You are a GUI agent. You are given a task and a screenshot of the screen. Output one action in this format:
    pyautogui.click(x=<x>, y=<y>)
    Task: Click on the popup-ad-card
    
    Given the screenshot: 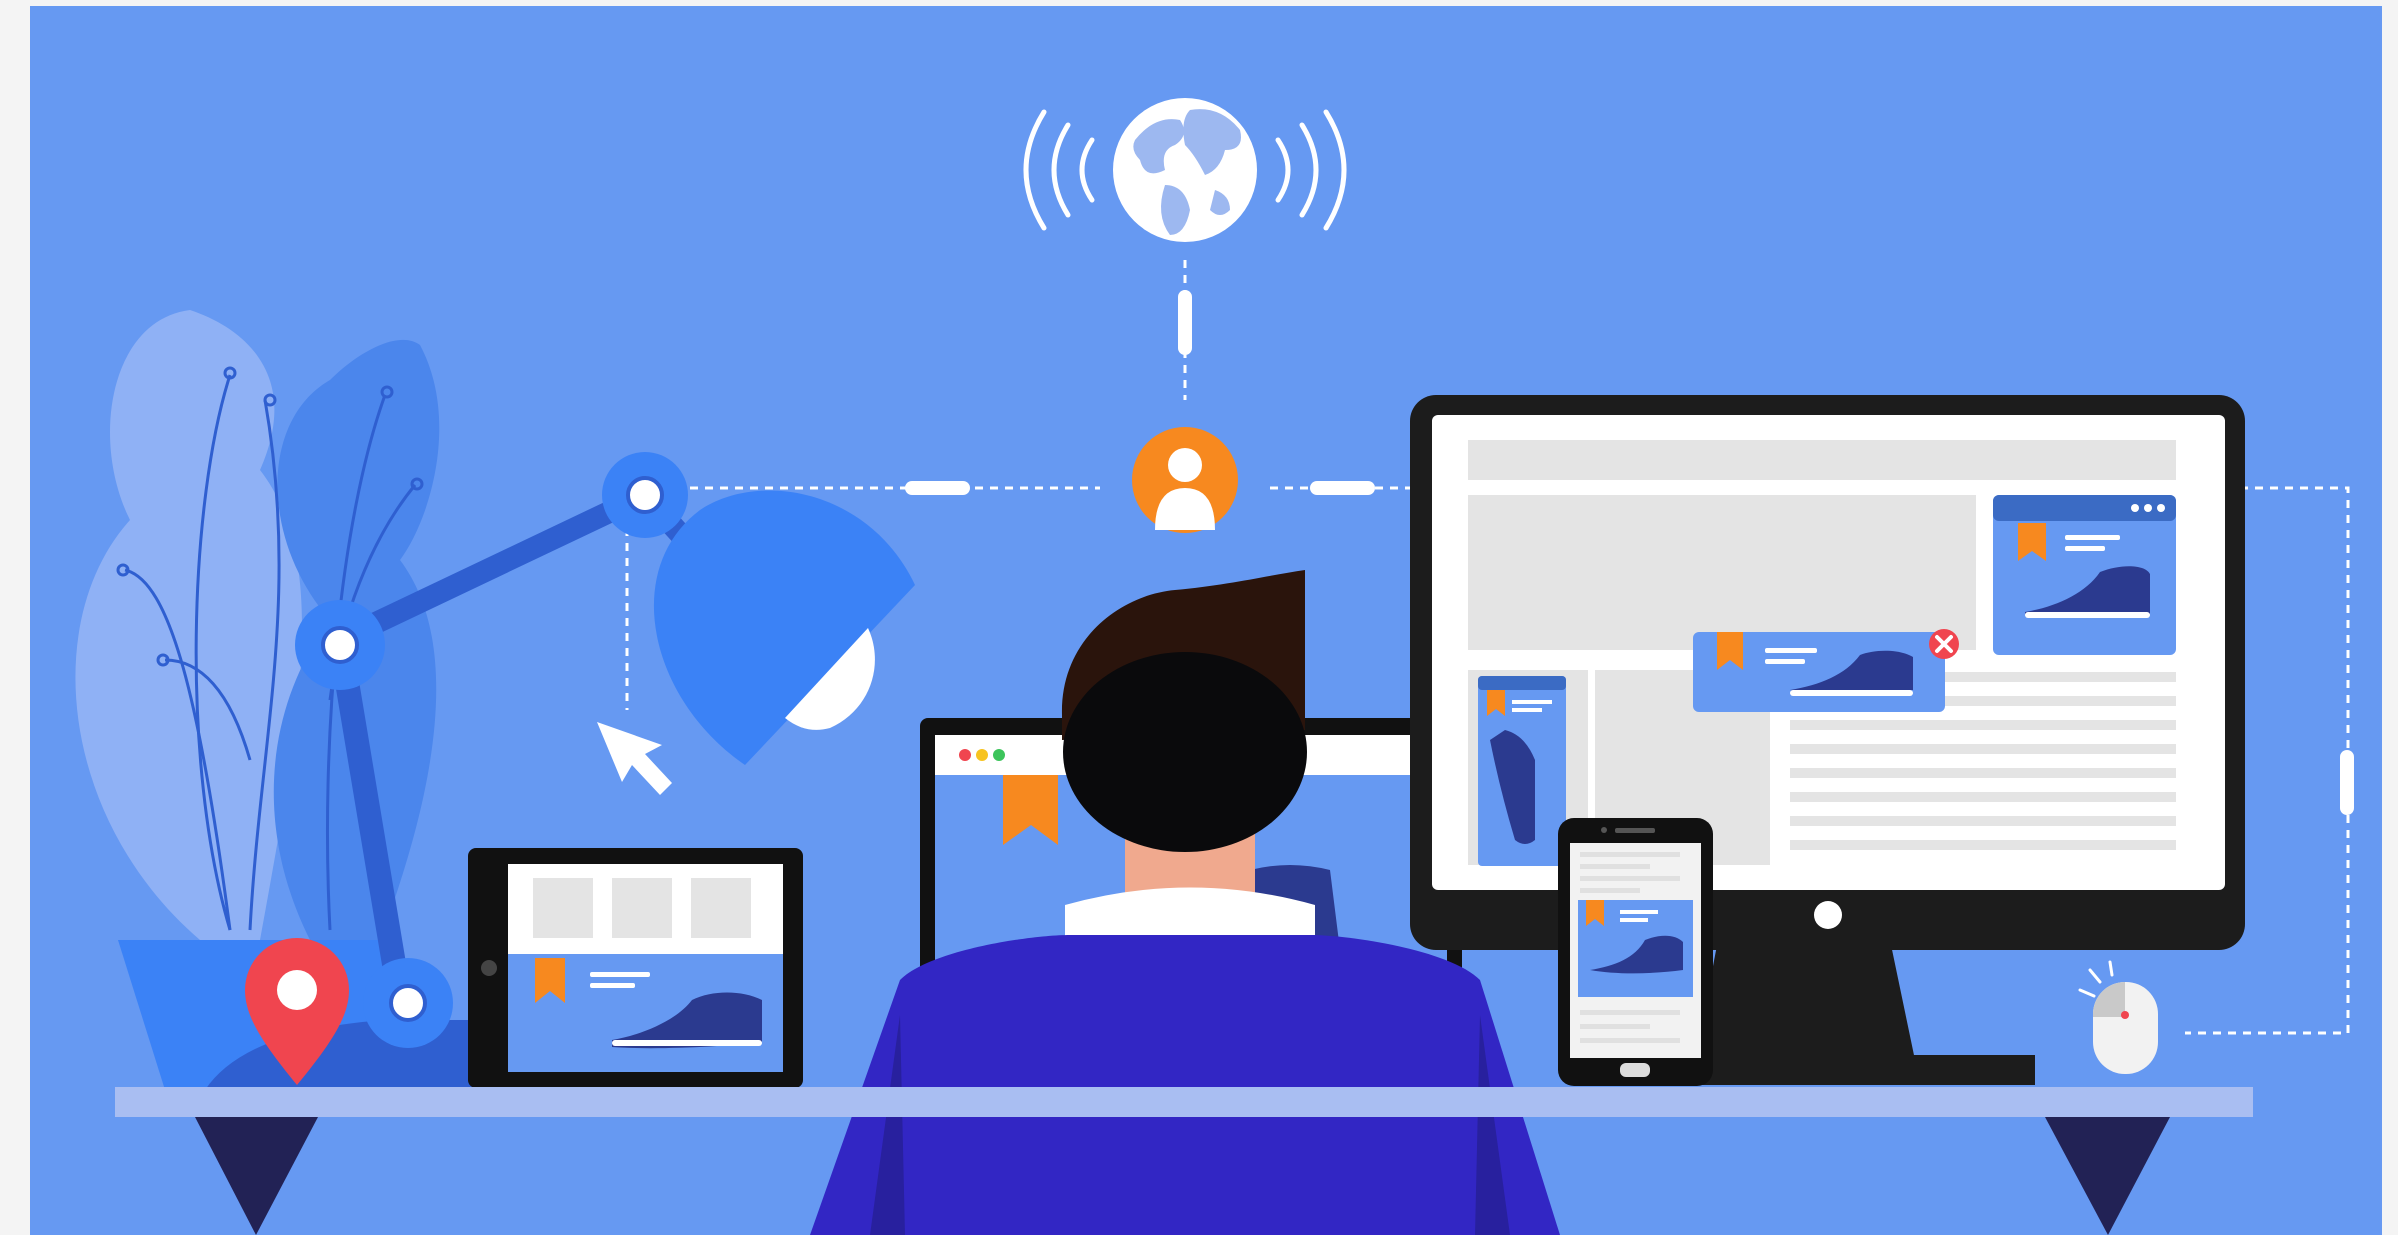 What is the action you would take?
    pyautogui.click(x=1819, y=672)
    